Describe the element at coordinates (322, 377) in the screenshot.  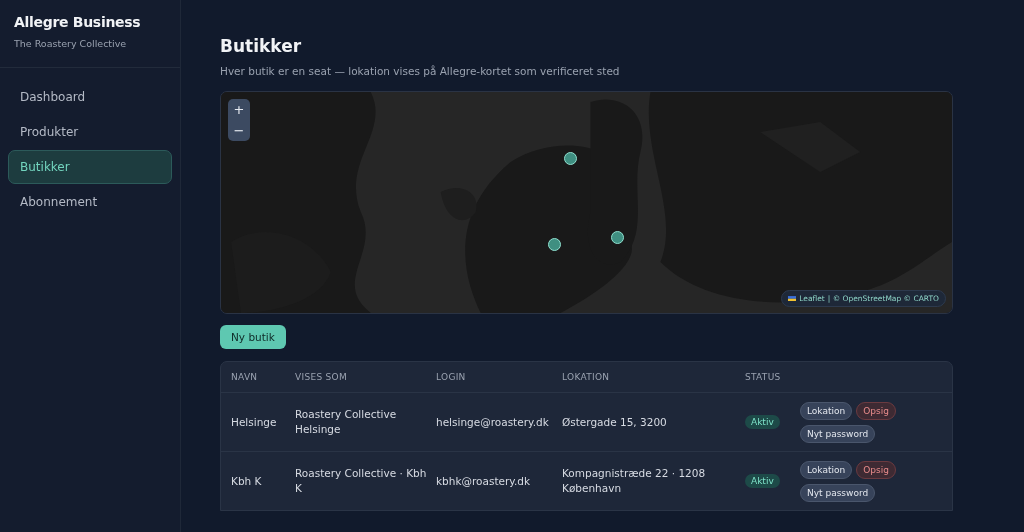
I see `column-header: VISES SOM` at that location.